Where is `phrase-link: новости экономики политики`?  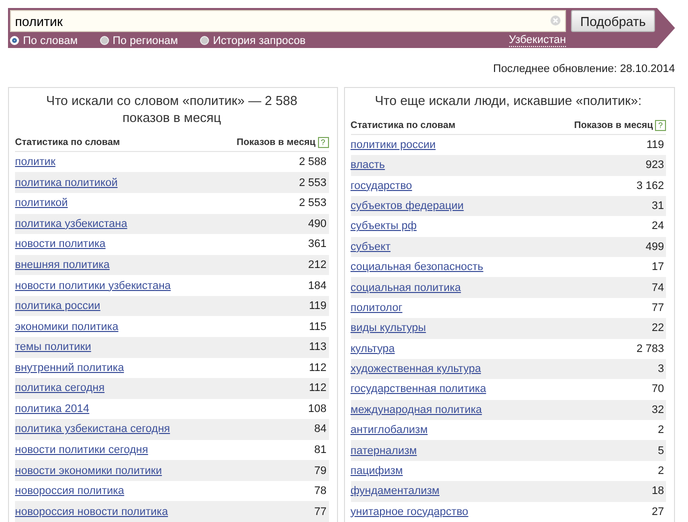 phrase-link: новости экономики политики is located at coordinates (88, 470).